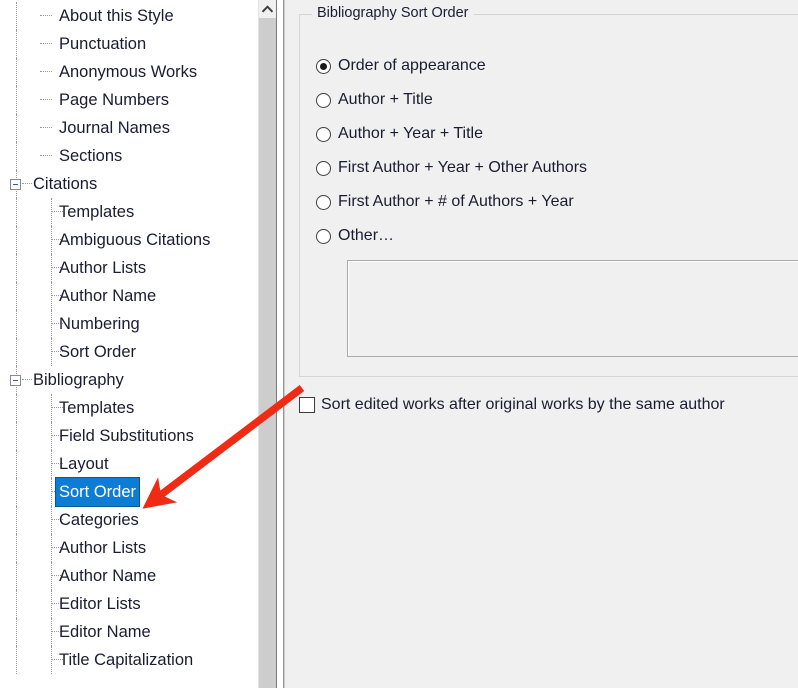  I want to click on tree-item-layout: Layout, so click(129, 464).